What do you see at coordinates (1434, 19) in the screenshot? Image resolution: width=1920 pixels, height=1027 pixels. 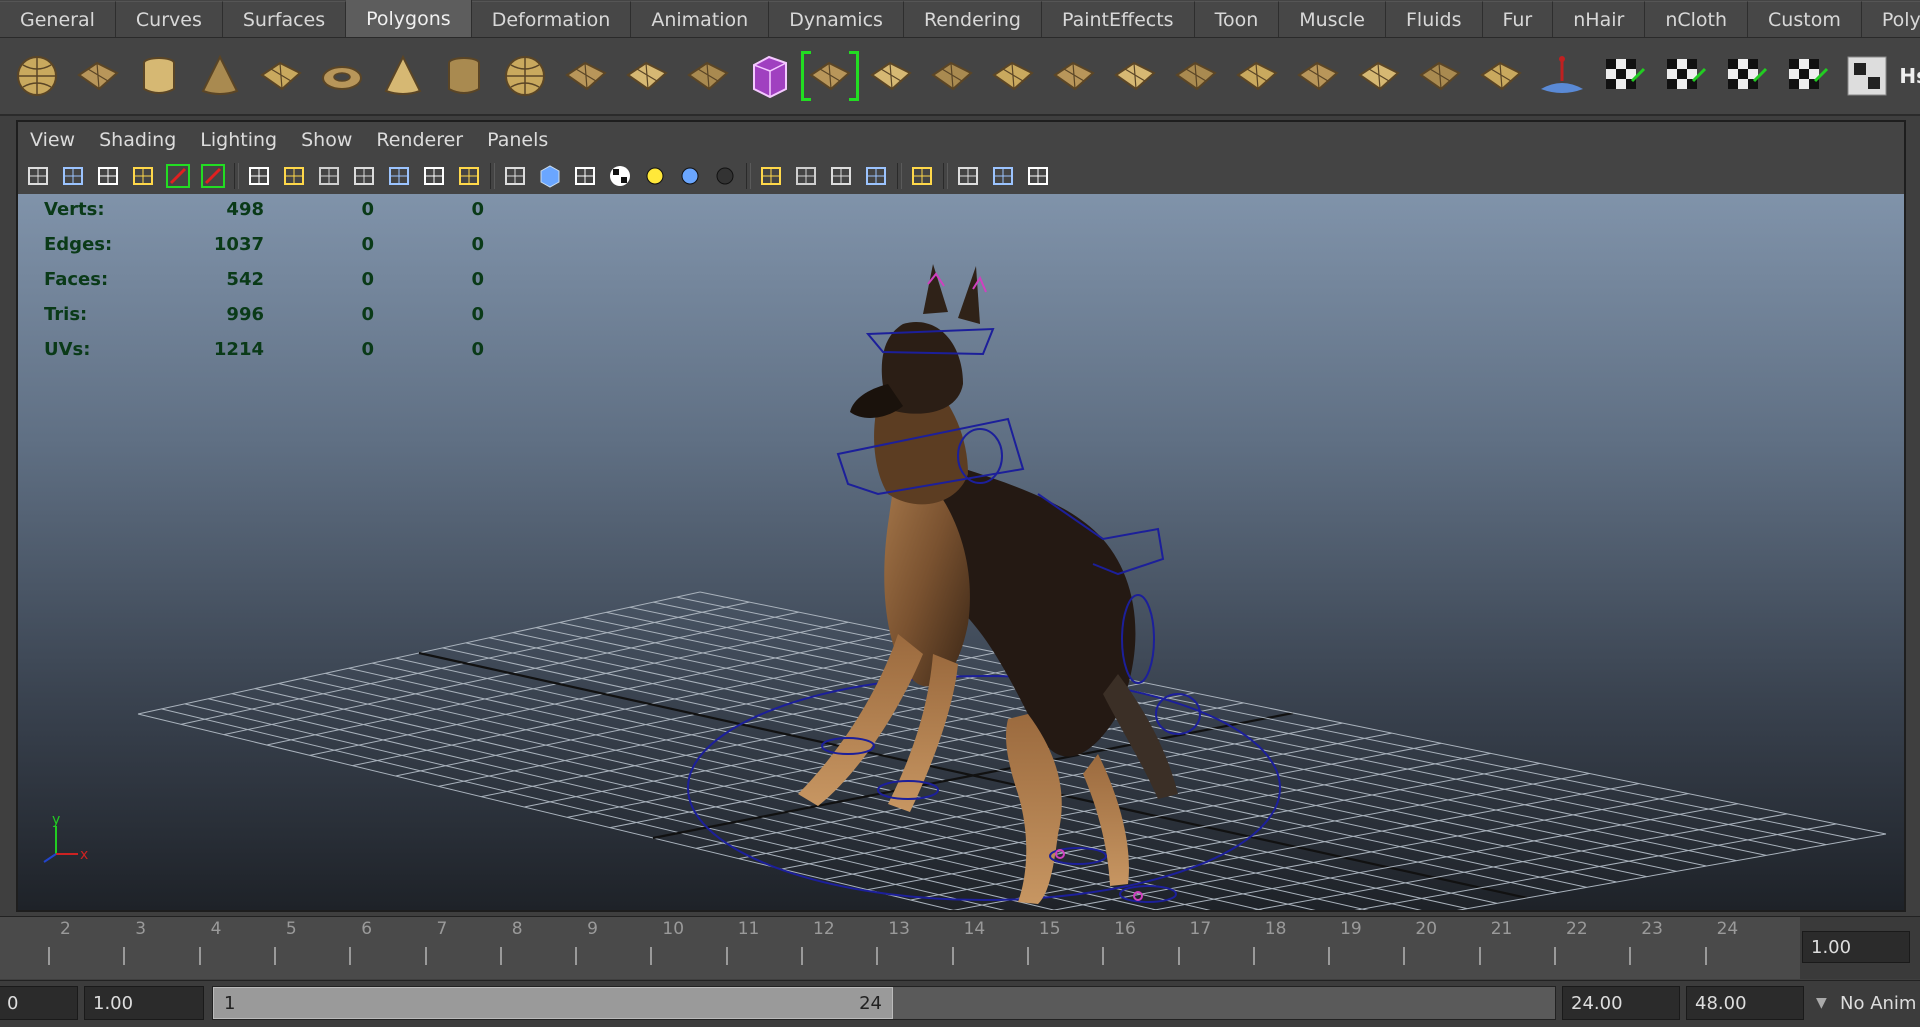 I see `shelf-tab-fluids: Fluids` at bounding box center [1434, 19].